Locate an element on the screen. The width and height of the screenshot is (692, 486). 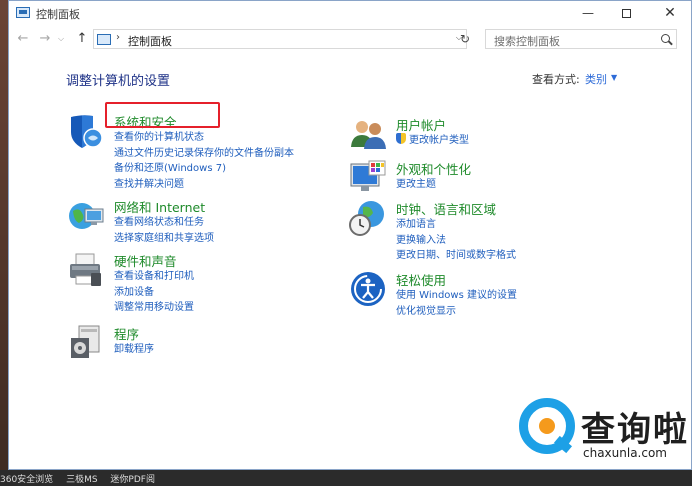
search-placeholder: 搜索控制面板 is located at coordinates (527, 41).